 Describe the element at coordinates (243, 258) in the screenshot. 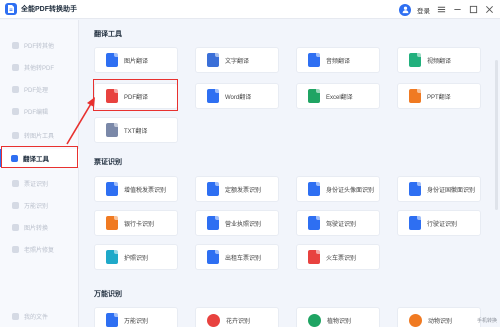

I see `card-label: 出租车票识别` at that location.